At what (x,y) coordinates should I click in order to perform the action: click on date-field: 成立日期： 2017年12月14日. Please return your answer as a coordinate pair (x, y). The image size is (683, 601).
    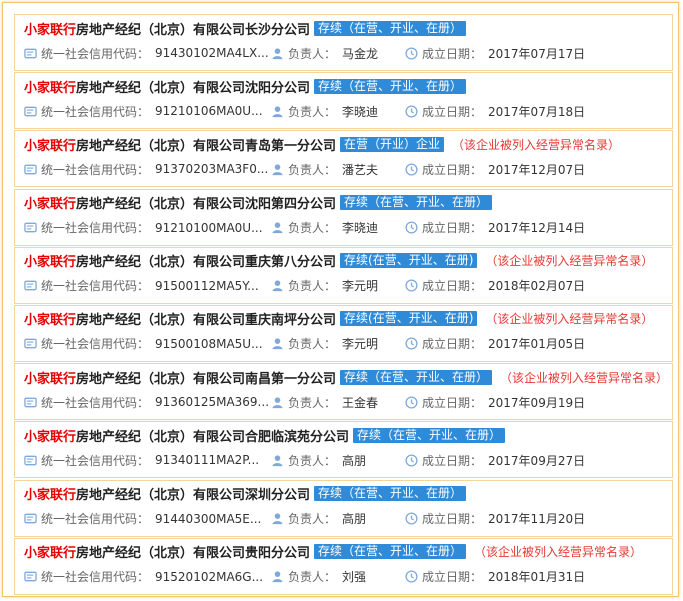
    Looking at the image, I should click on (495, 228).